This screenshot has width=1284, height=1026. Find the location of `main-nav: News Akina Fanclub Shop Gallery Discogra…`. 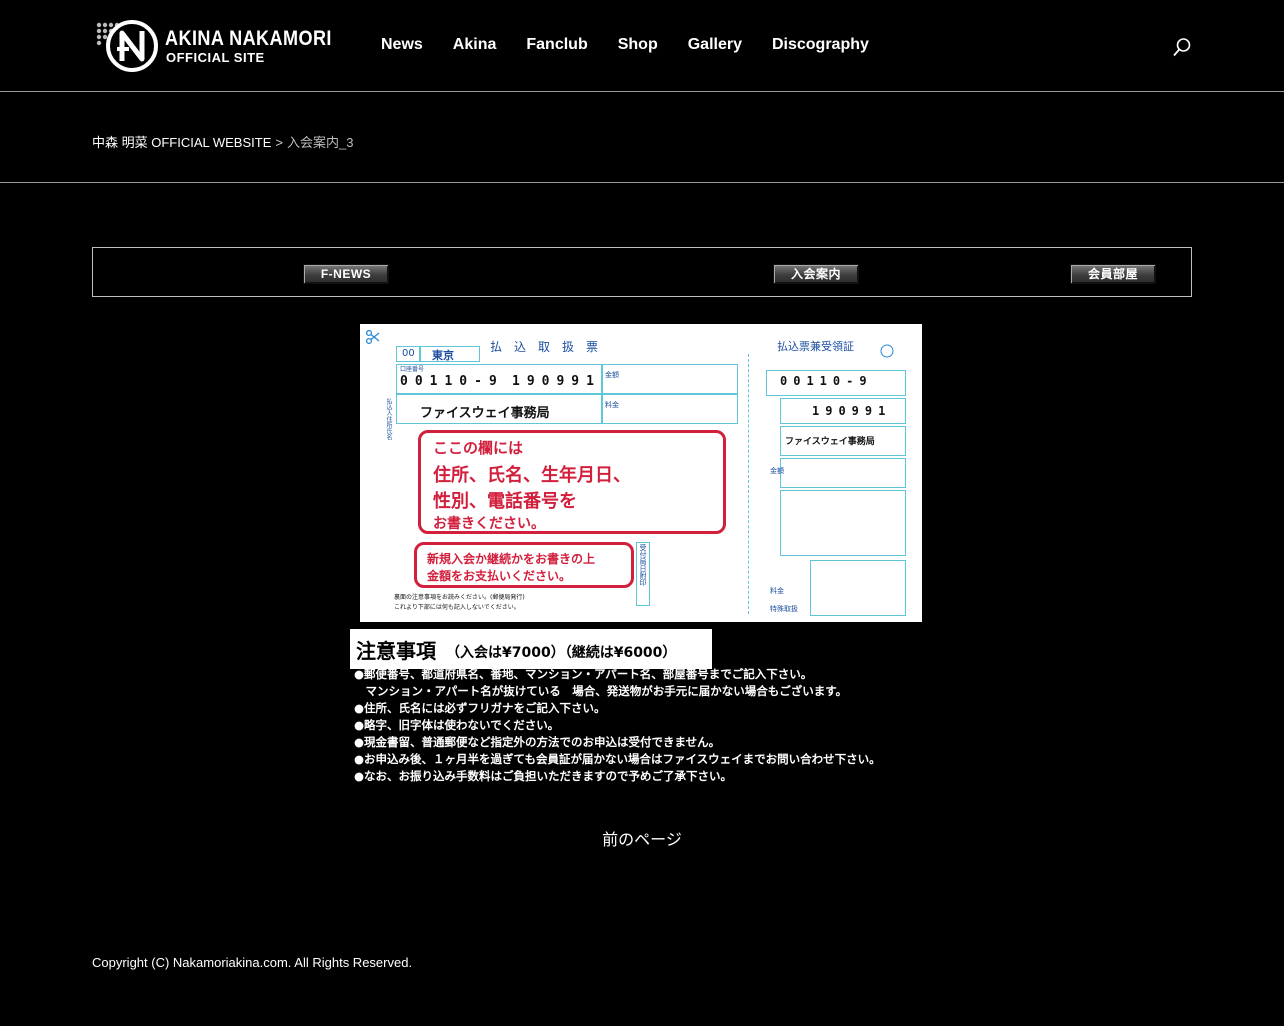

main-nav: News Akina Fanclub Shop Gallery Discogra… is located at coordinates (625, 45).